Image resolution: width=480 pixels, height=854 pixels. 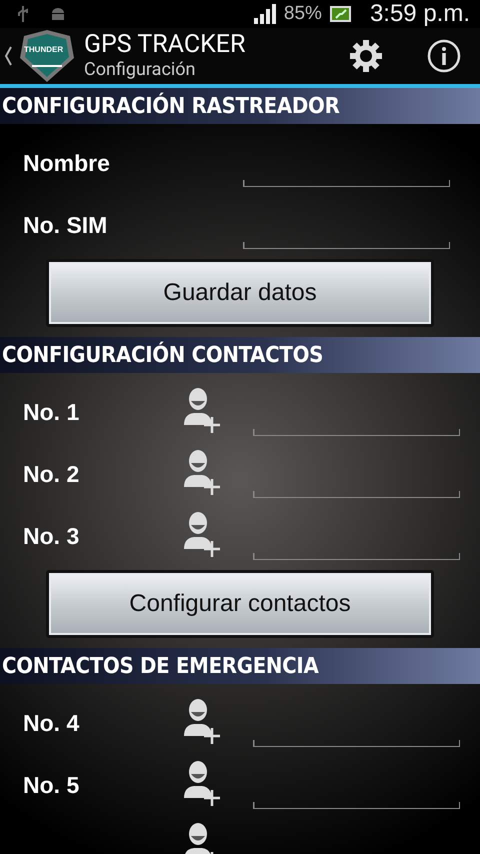 I want to click on app-title: GPS TRACKER, so click(x=165, y=45).